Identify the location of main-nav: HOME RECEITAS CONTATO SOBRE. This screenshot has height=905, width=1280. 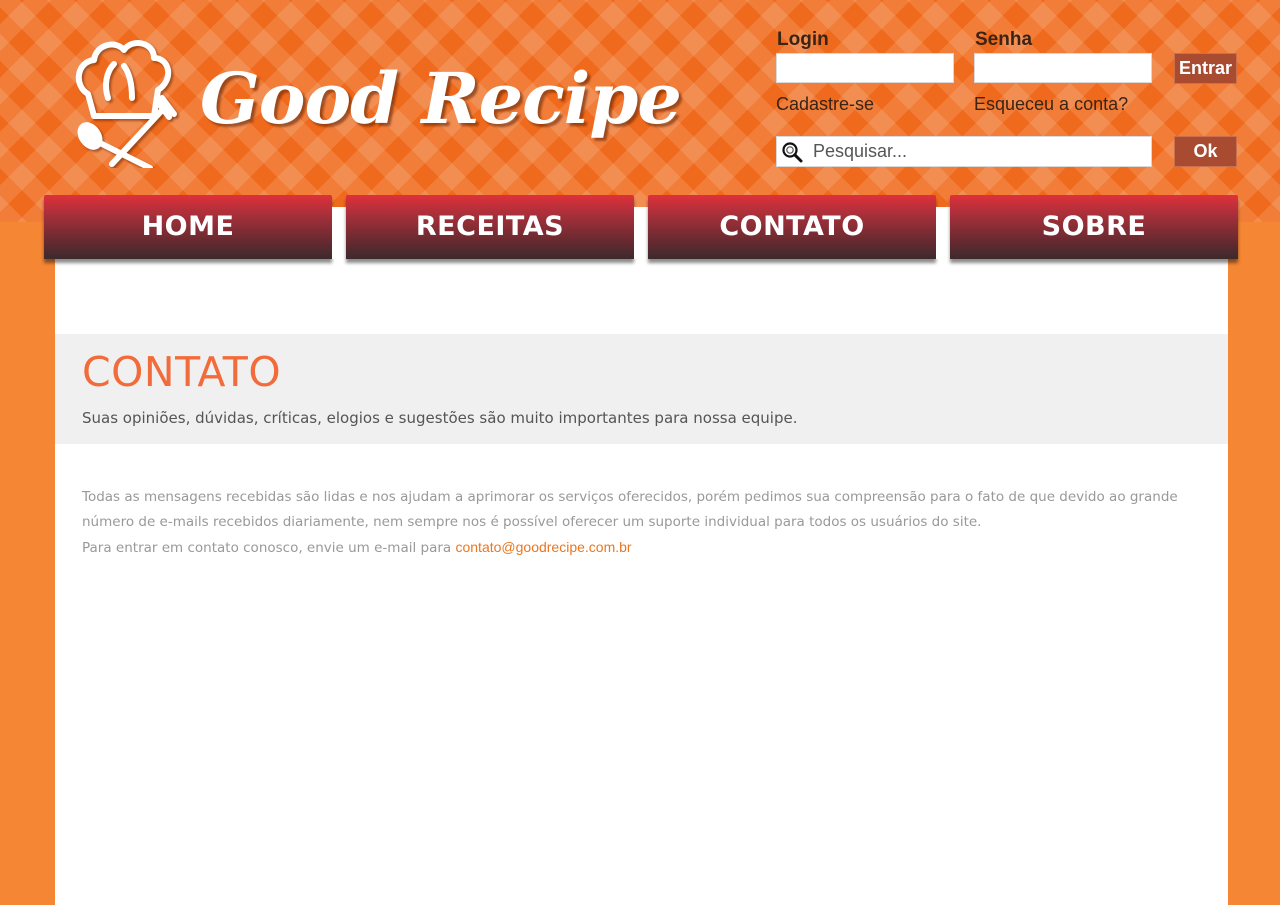
(641, 230).